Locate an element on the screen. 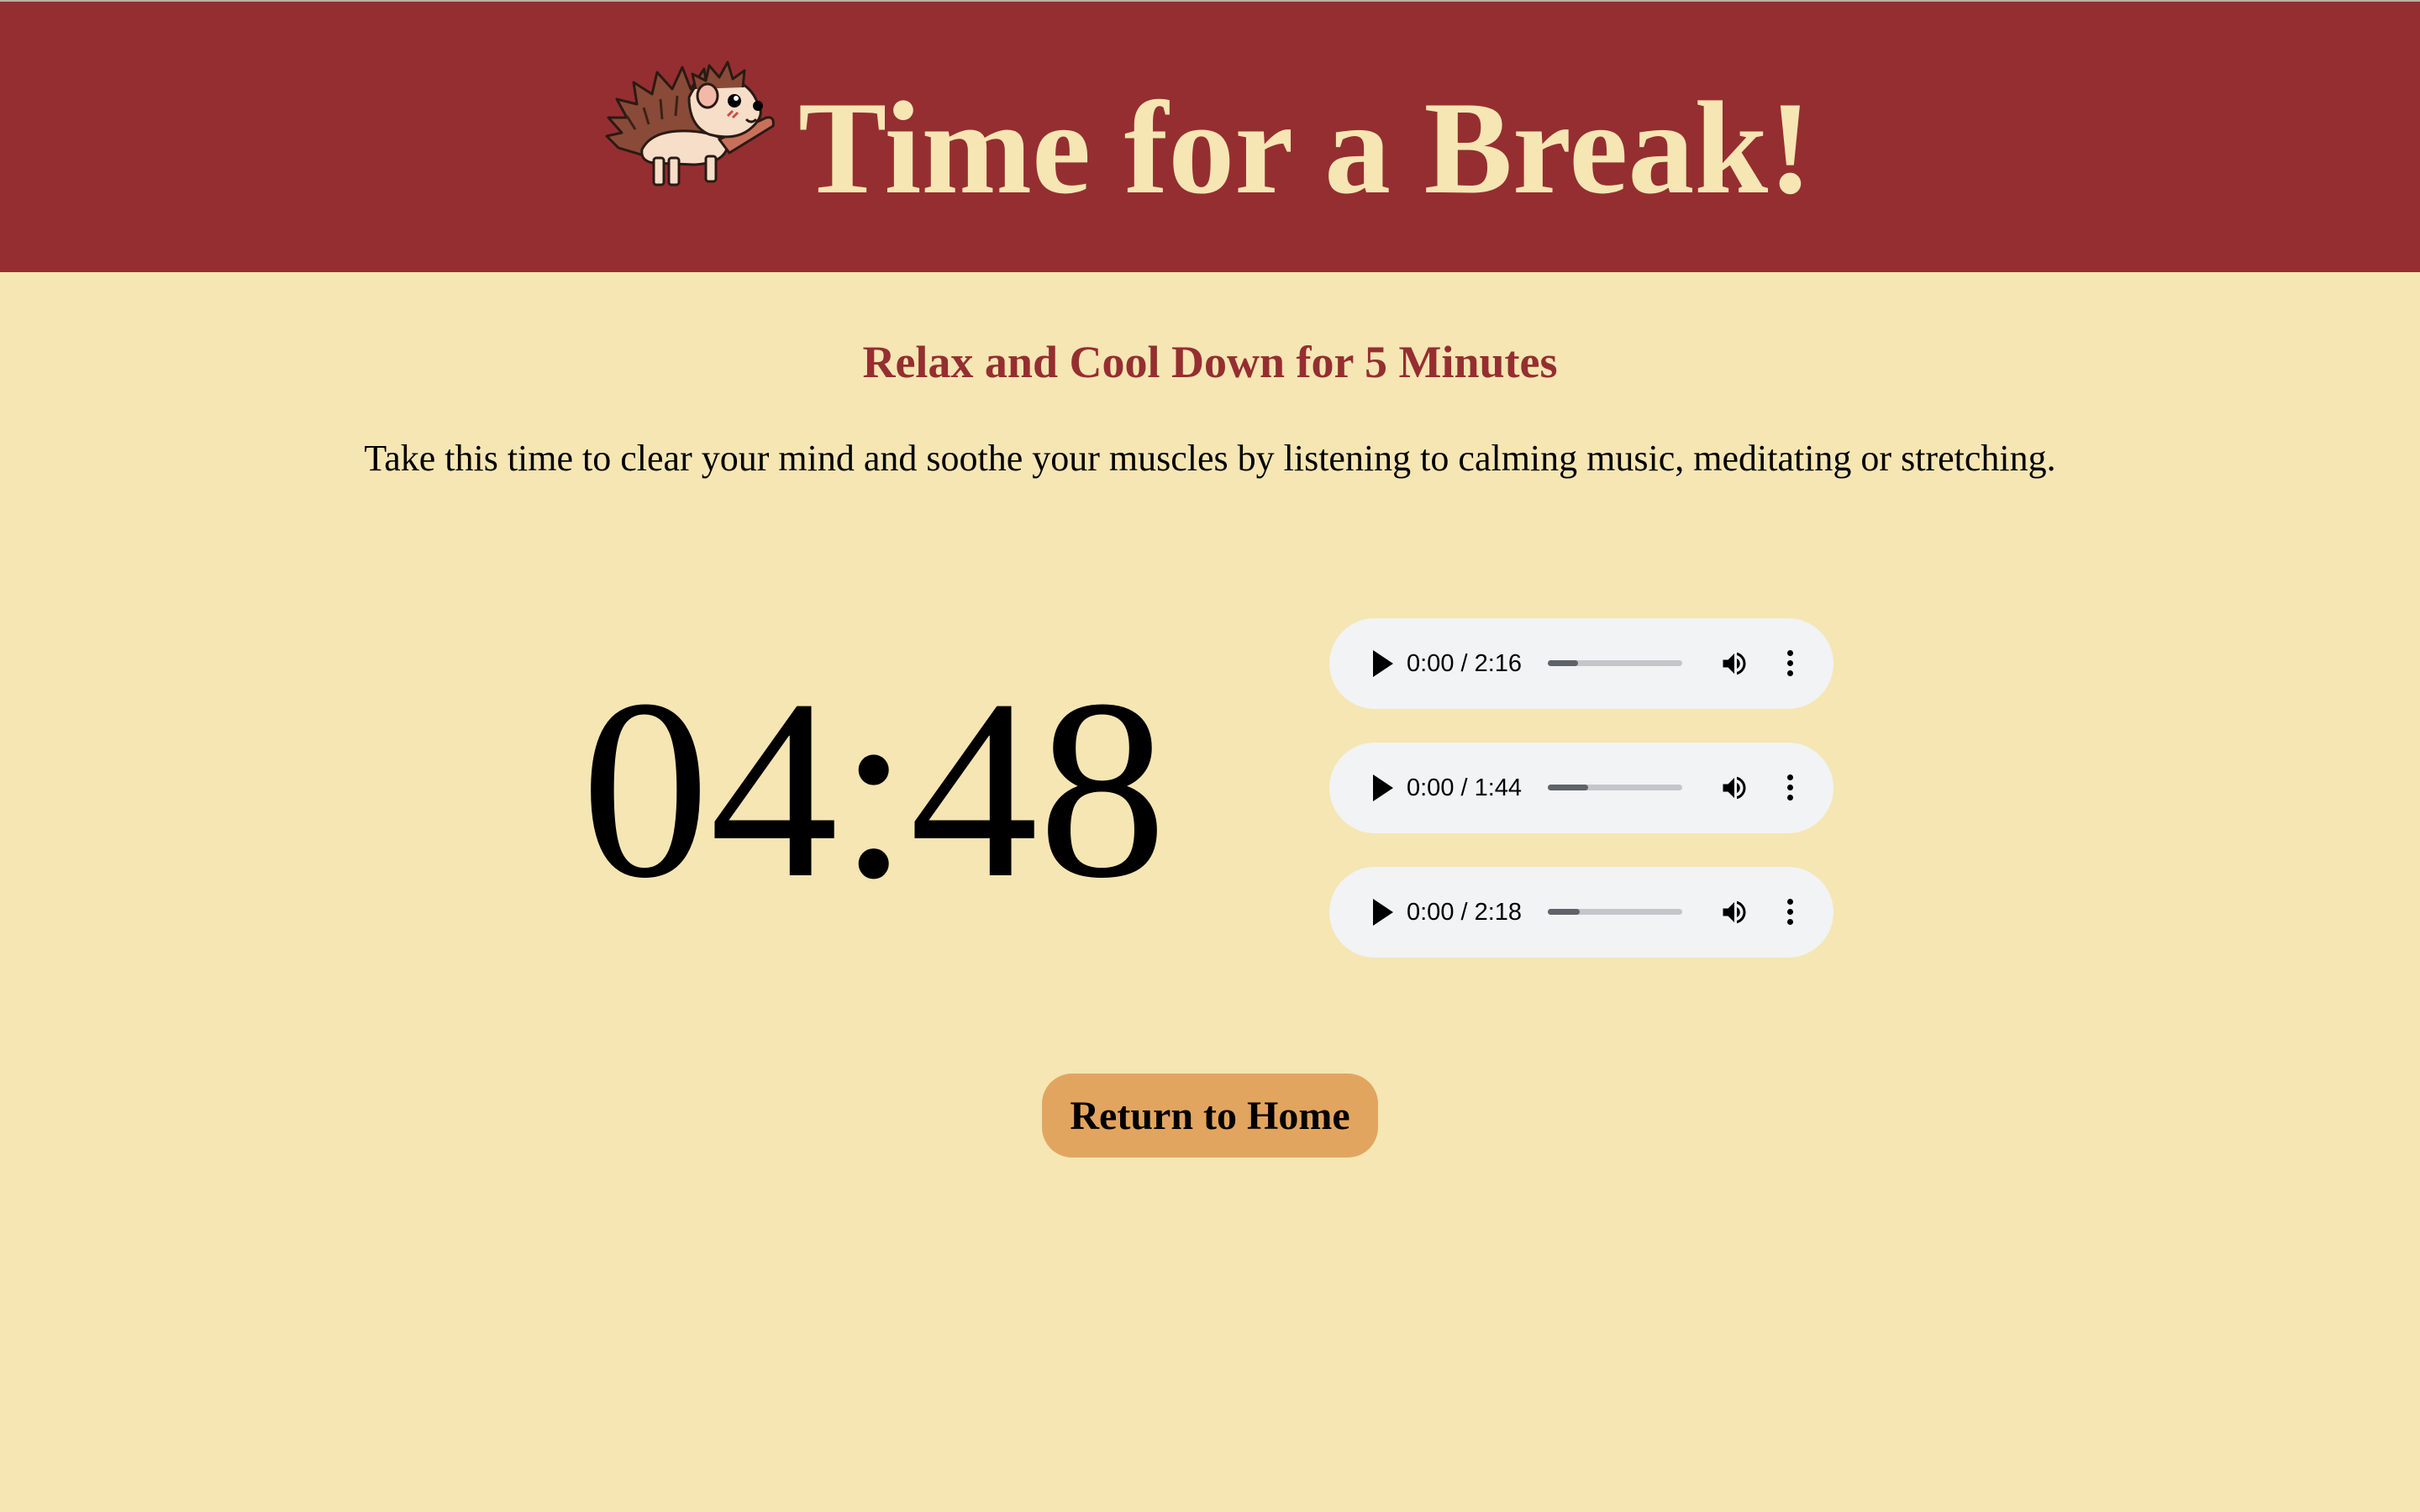  break-subtitle: Relax and Cool Down for 5 Minutes is located at coordinates (1210, 362).